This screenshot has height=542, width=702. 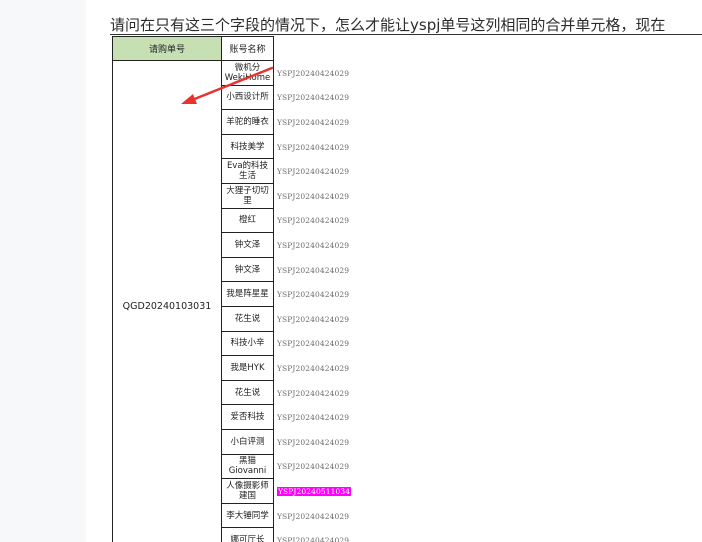 What do you see at coordinates (248, 122) in the screenshot?
I see `account-name-cell: 羊驼的睡衣` at bounding box center [248, 122].